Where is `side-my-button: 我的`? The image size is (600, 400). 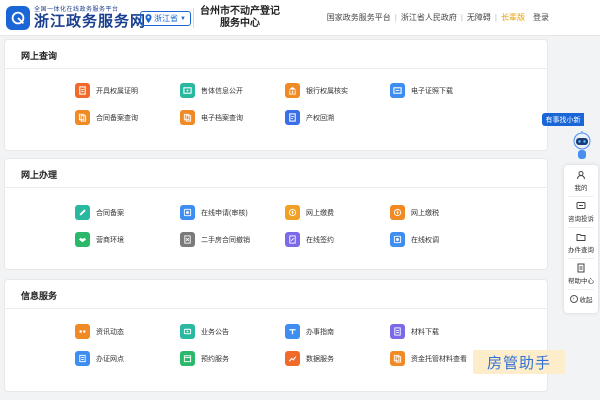
side-my-button: 我的 is located at coordinates (581, 181).